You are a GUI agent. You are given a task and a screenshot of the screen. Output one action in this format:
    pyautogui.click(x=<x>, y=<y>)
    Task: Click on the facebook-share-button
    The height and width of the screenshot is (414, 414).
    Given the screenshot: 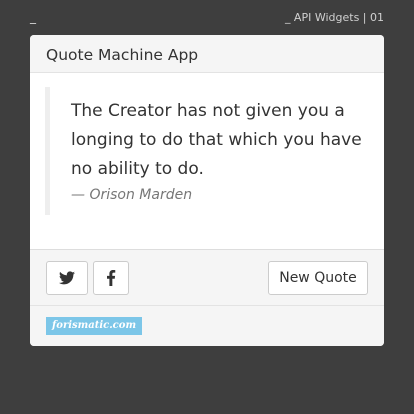 What is the action you would take?
    pyautogui.click(x=111, y=278)
    